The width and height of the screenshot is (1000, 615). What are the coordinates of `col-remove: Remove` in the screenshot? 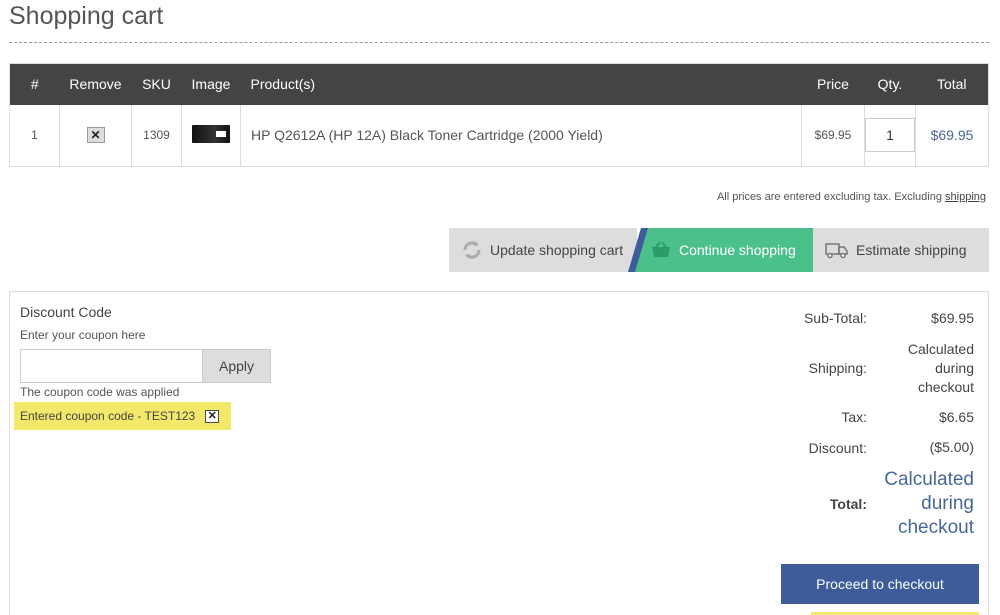 It's located at (95, 84).